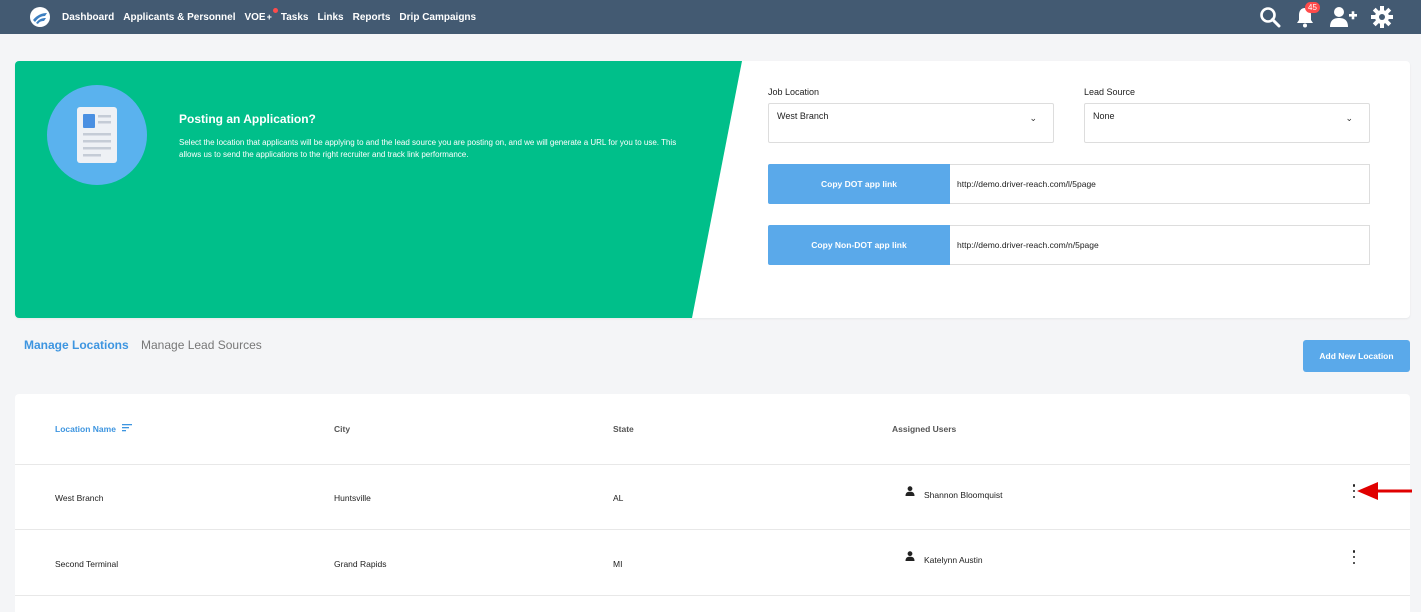 This screenshot has width=1421, height=612. Describe the element at coordinates (247, 119) in the screenshot. I see `banner-title: Posting an Application?` at that location.